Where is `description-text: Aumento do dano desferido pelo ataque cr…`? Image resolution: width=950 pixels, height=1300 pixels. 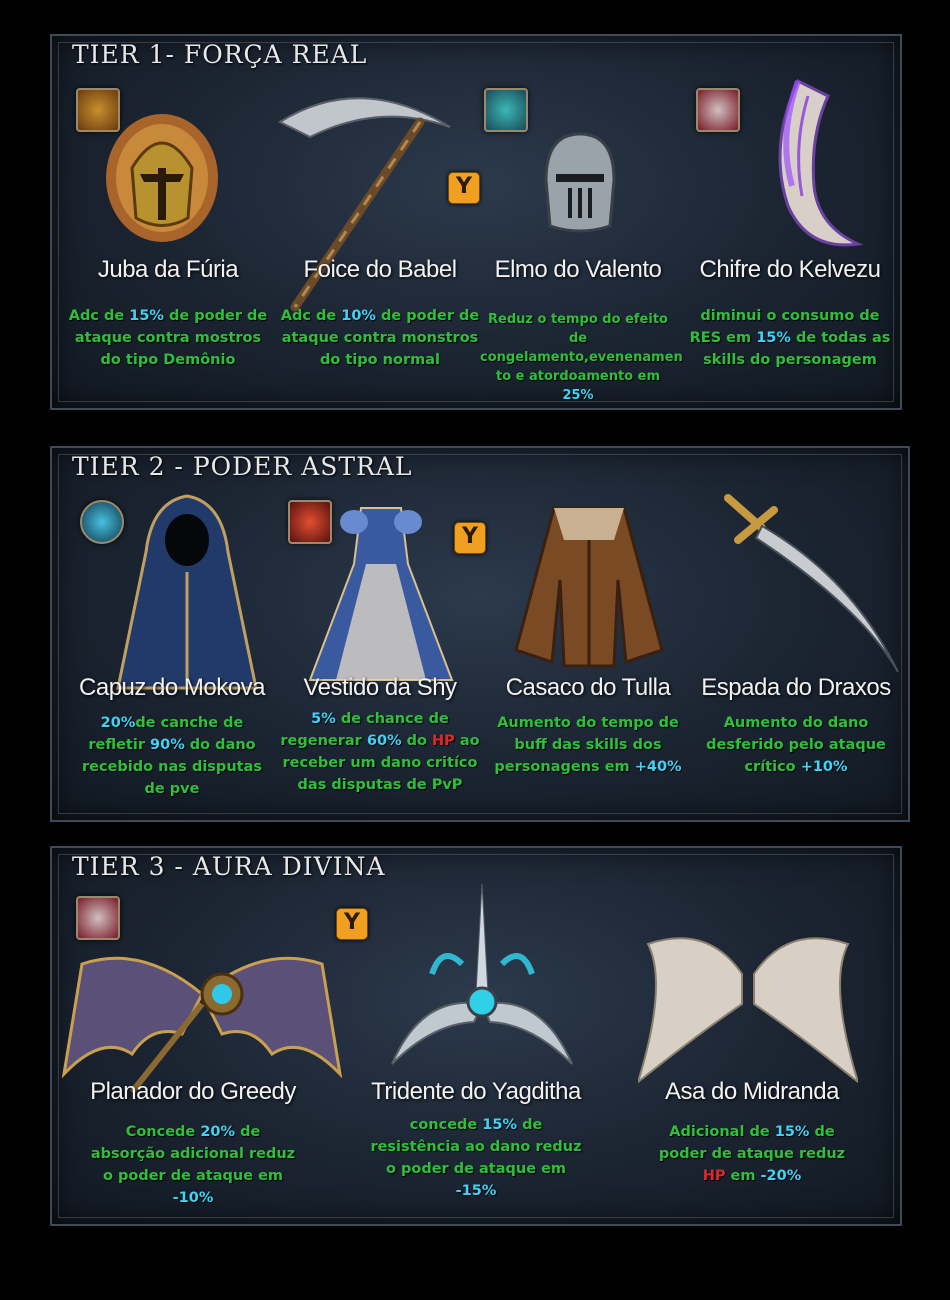
description-text: Aumento do dano desferido pelo ataque cr… is located at coordinates (796, 745).